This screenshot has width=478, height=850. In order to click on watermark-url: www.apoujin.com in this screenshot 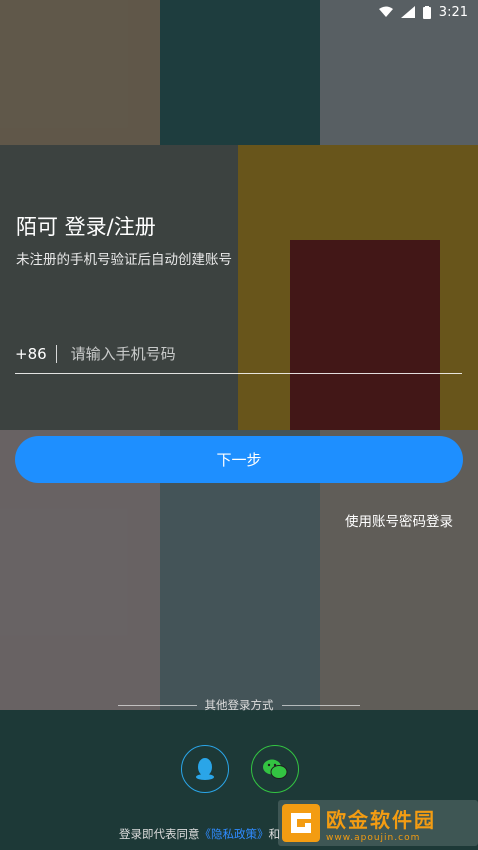, I will do `click(373, 837)`.